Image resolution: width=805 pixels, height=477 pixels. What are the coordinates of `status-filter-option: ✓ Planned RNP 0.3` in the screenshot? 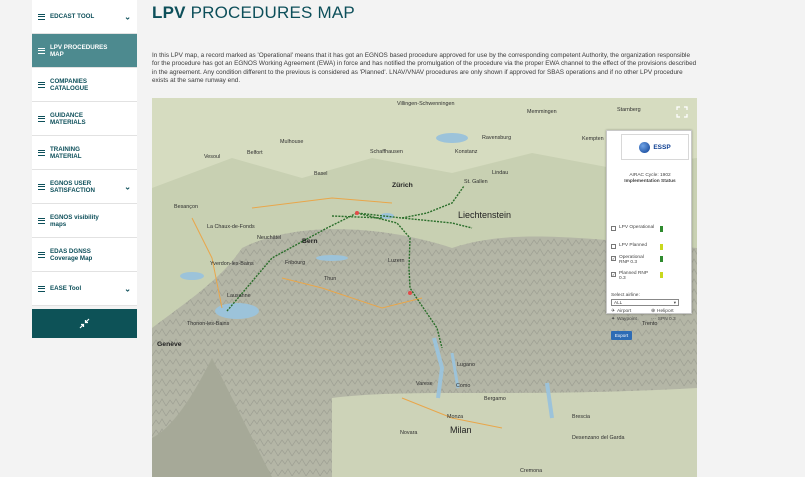 It's located at (637, 276).